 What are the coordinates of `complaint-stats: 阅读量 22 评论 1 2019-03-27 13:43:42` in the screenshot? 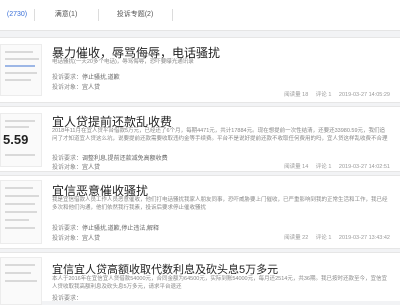 It's located at (334, 237).